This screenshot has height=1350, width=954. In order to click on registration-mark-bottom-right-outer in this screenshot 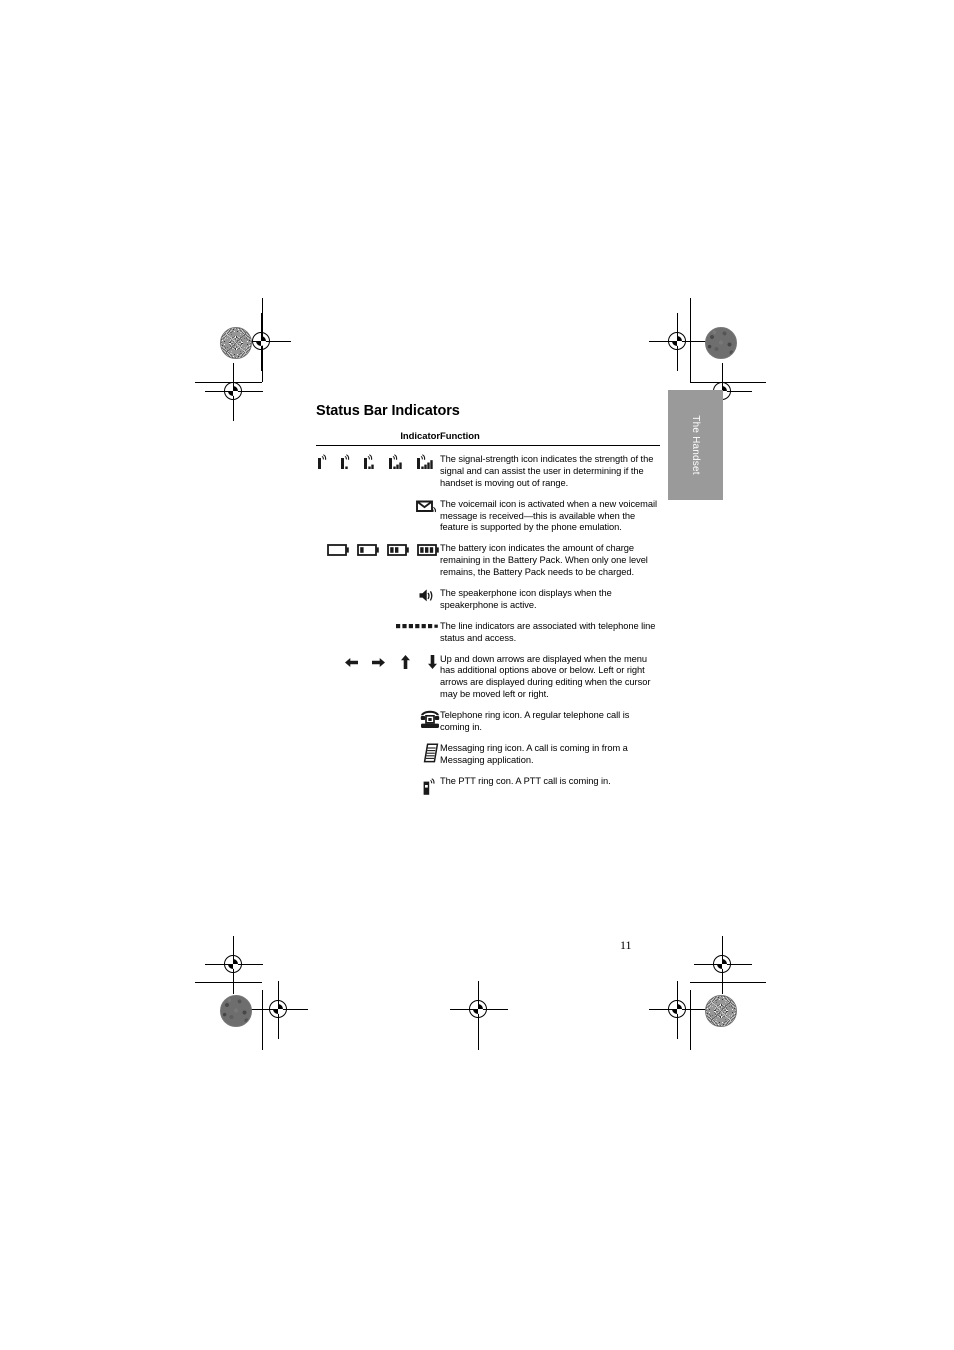, I will do `click(723, 965)`.